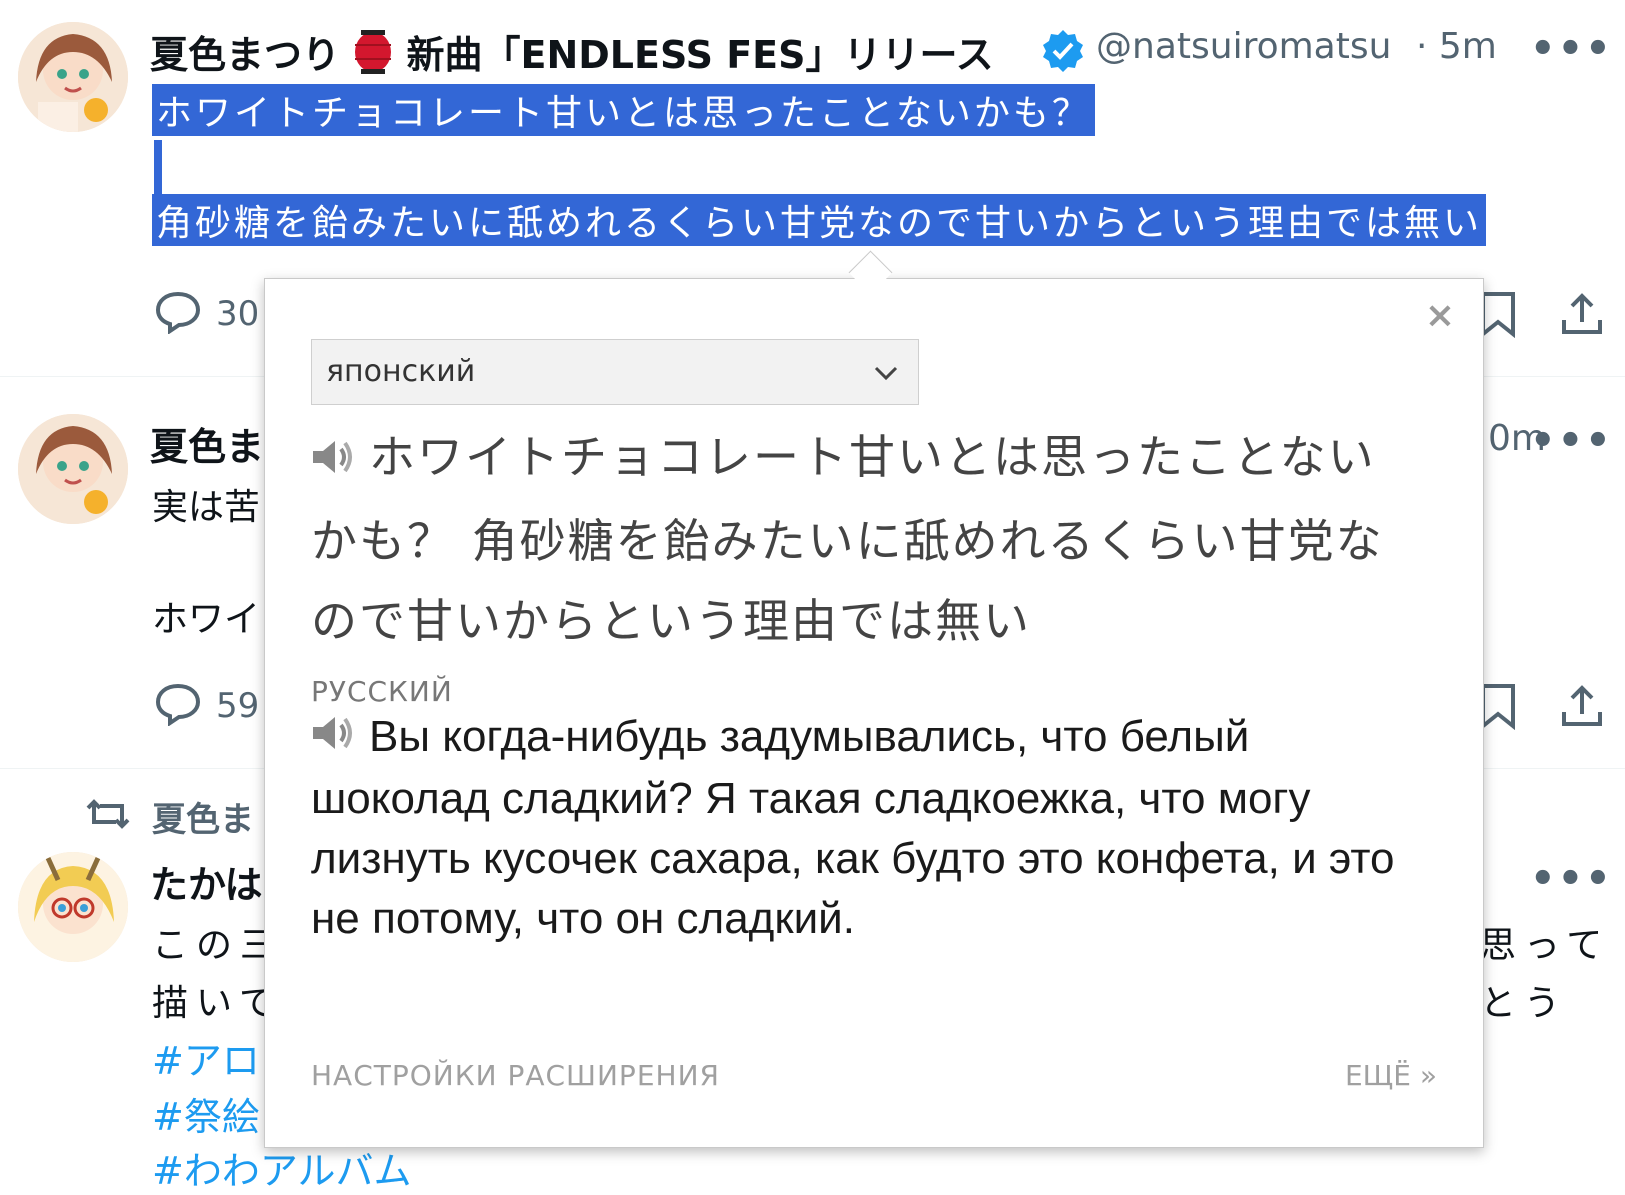  What do you see at coordinates (1391, 1075) in the screenshot?
I see `more-link: ЕЩЁ »` at bounding box center [1391, 1075].